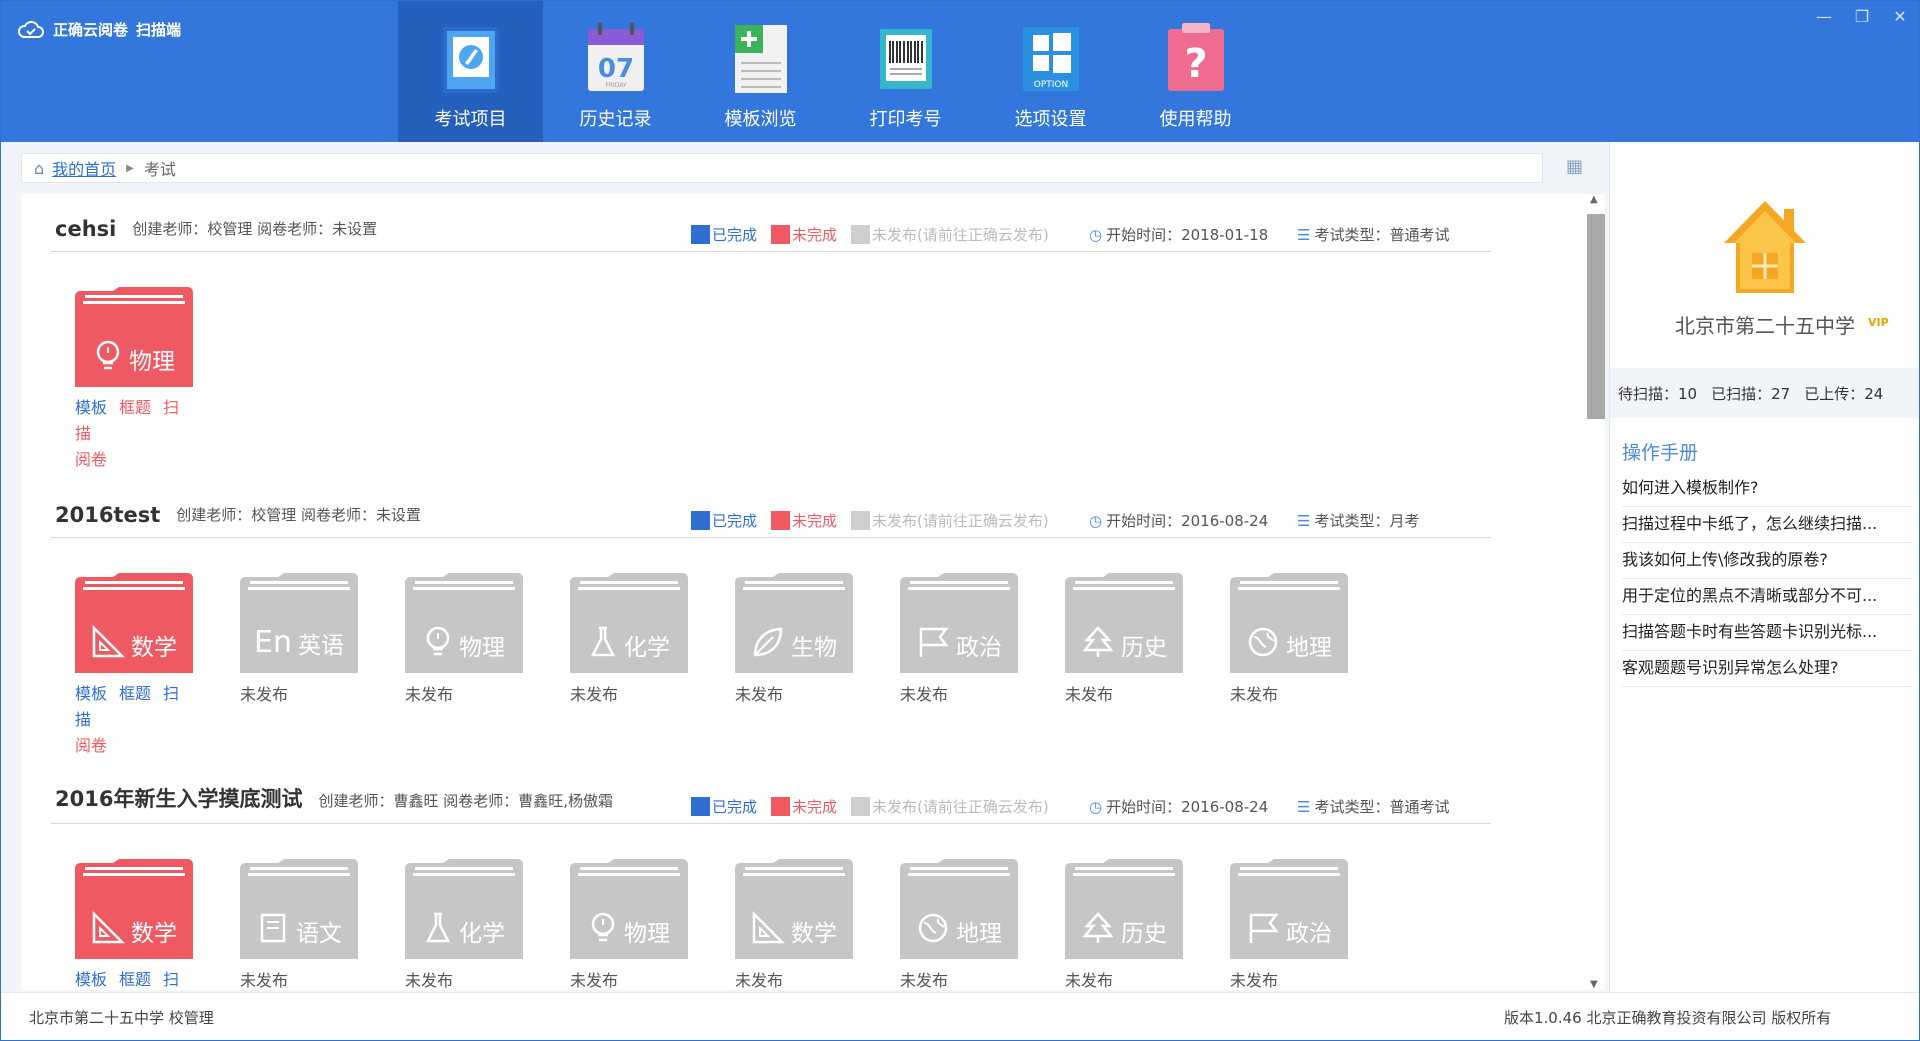  Describe the element at coordinates (84, 168) in the screenshot. I see `breadcrumb-home-link: 我的首页` at that location.